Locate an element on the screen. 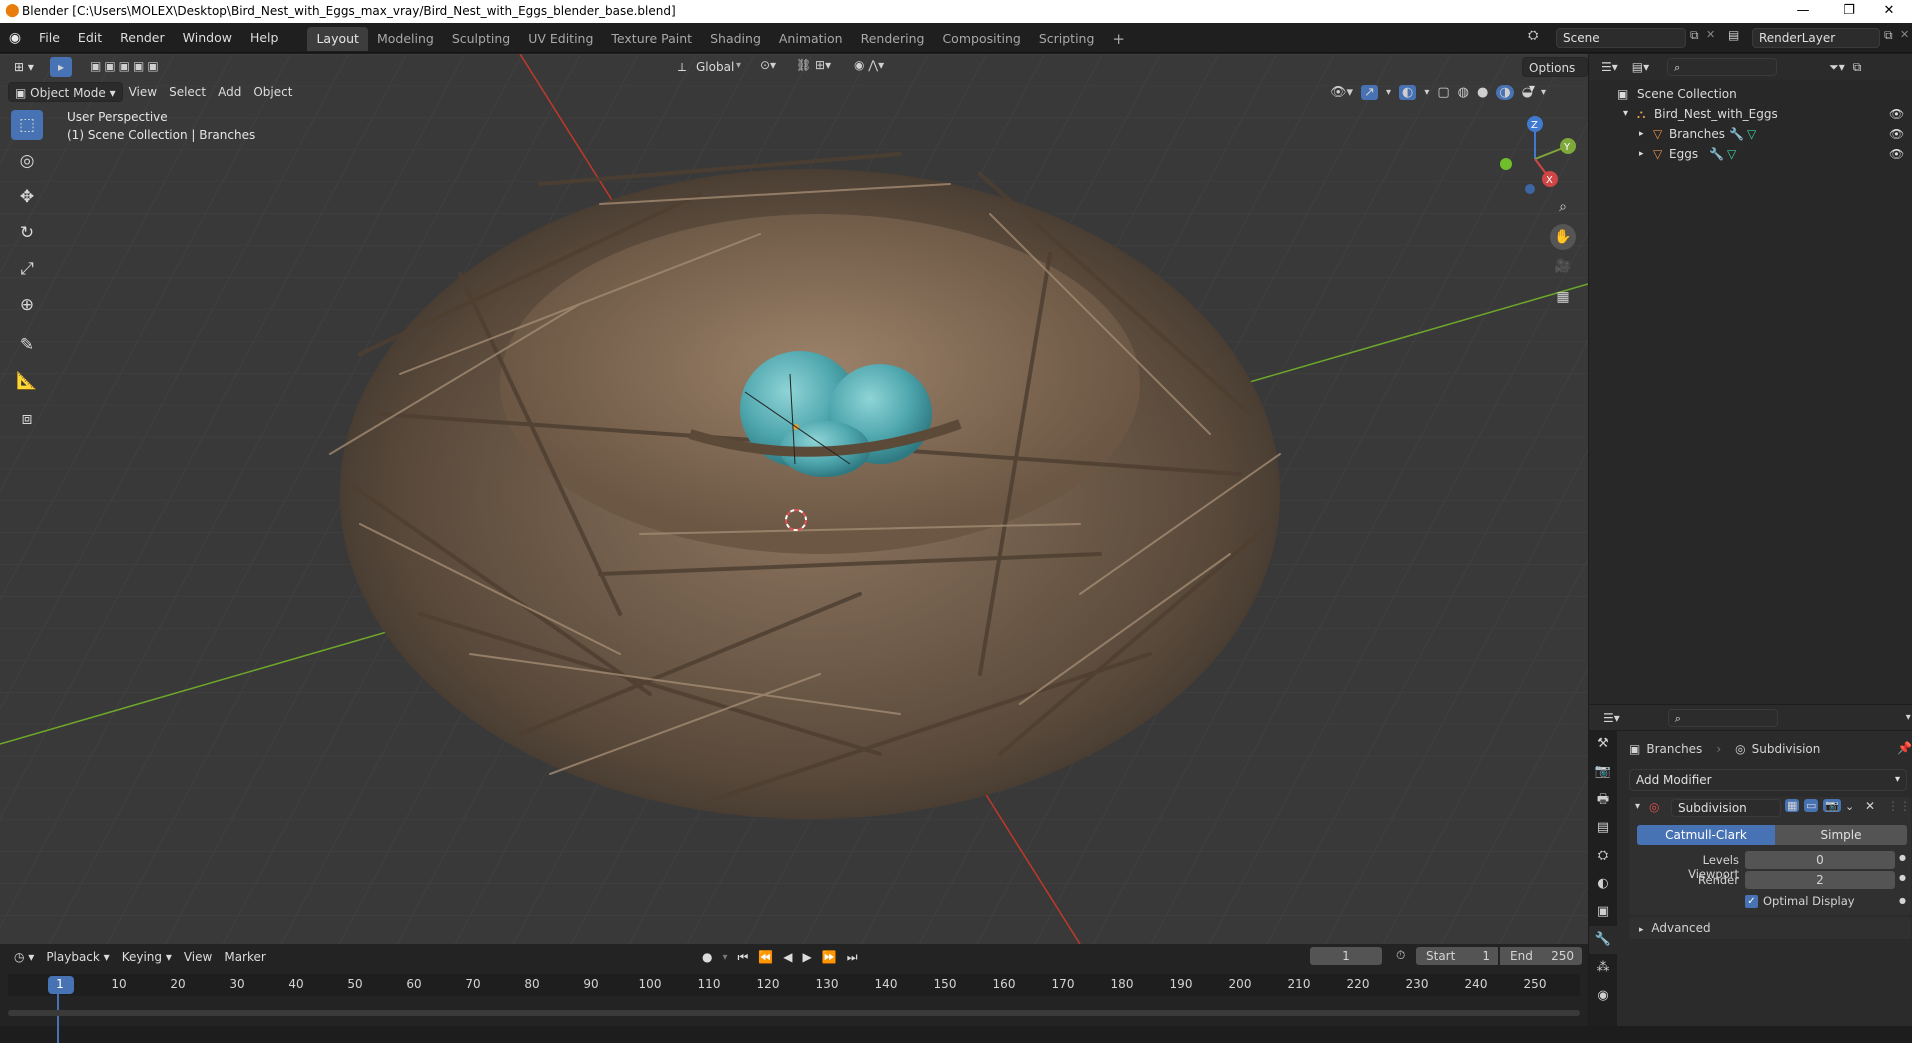 Image resolution: width=1912 pixels, height=1043 pixels. material-shading-icon: ◑ is located at coordinates (1505, 92).